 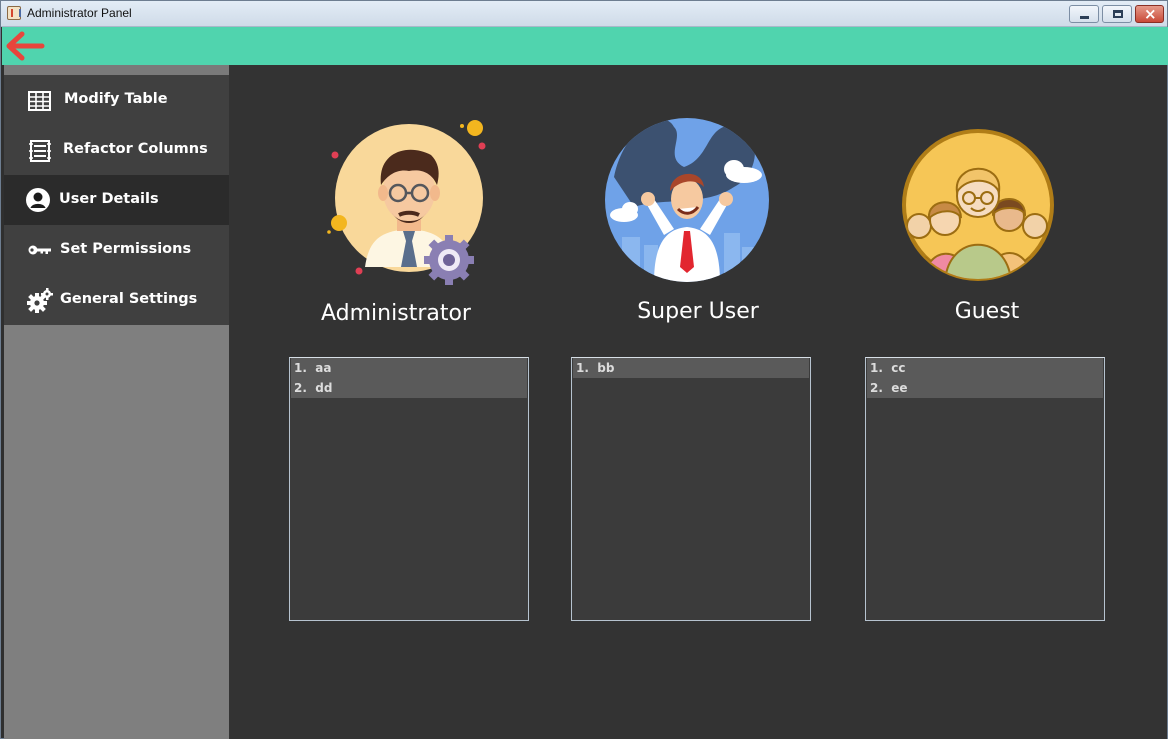 I want to click on sidebar-header-strip, so click(x=116, y=70).